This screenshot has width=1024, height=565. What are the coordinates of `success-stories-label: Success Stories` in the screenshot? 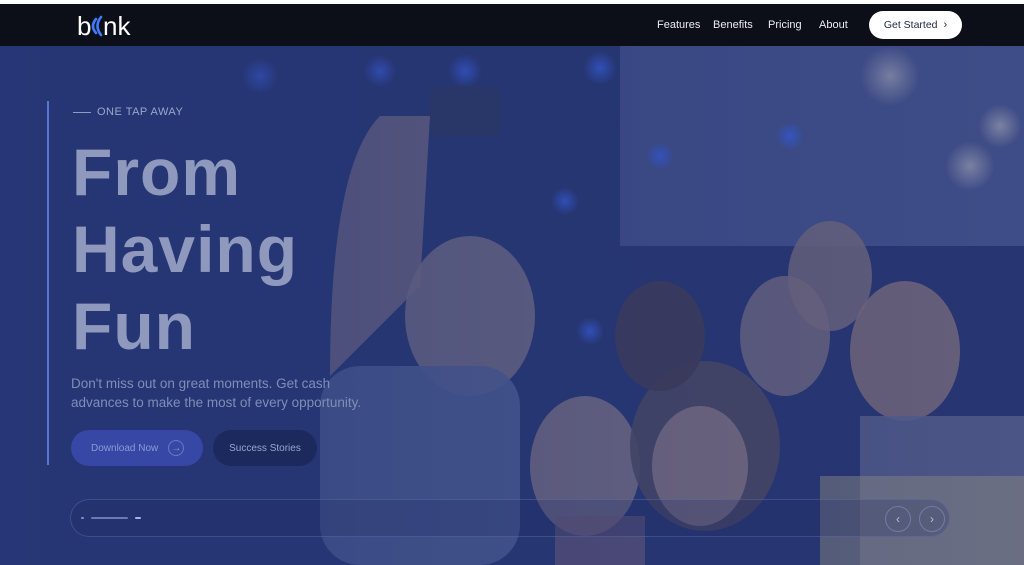 It's located at (265, 448).